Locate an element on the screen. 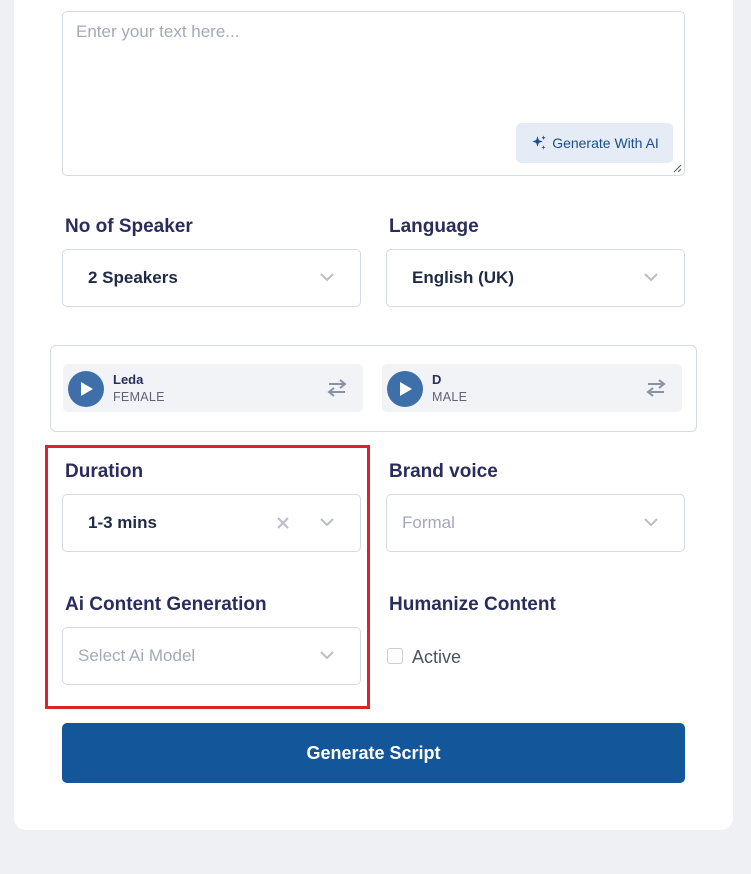 Image resolution: width=751 pixels, height=874 pixels. humanize-checkbox is located at coordinates (395, 656).